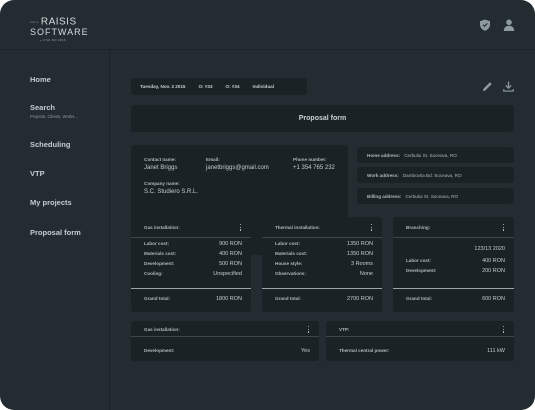  Describe the element at coordinates (310, 159) in the screenshot. I see `phone-label: Phone number:` at that location.